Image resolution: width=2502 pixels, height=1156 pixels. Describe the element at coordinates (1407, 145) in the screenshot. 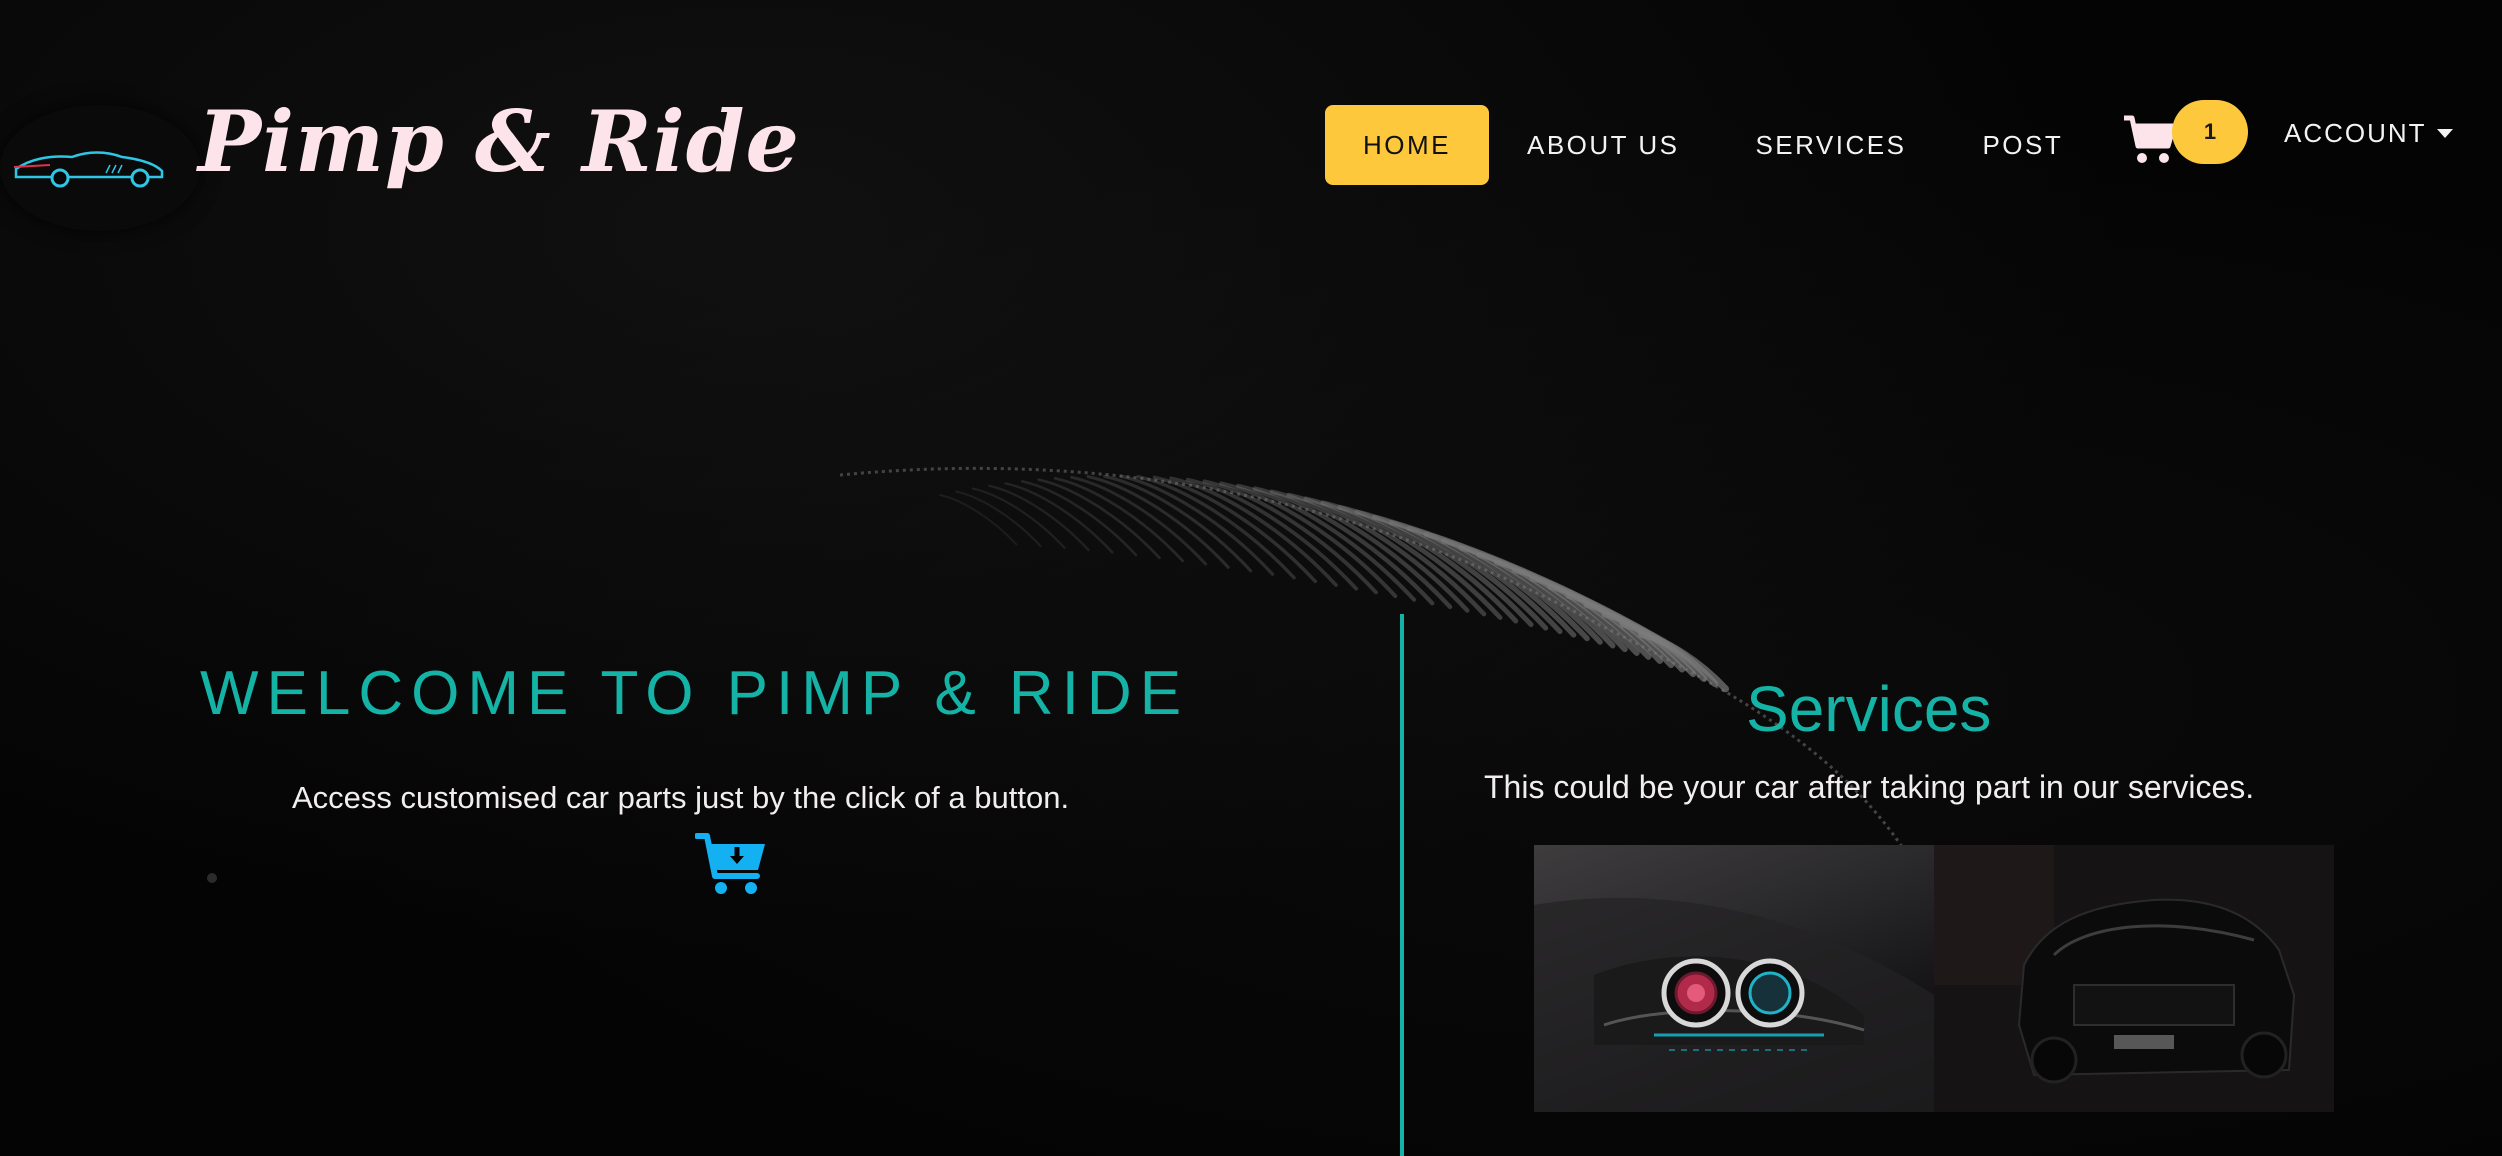

I see `nav-home: HOME` at that location.